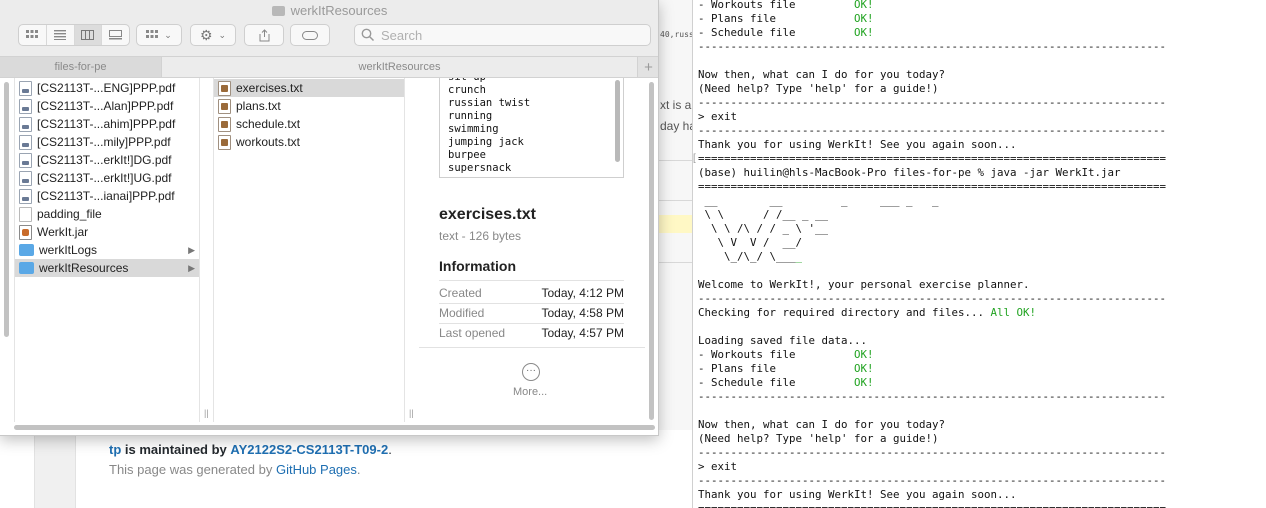 This screenshot has height=508, width=1266. I want to click on info-key: Created, so click(460, 293).